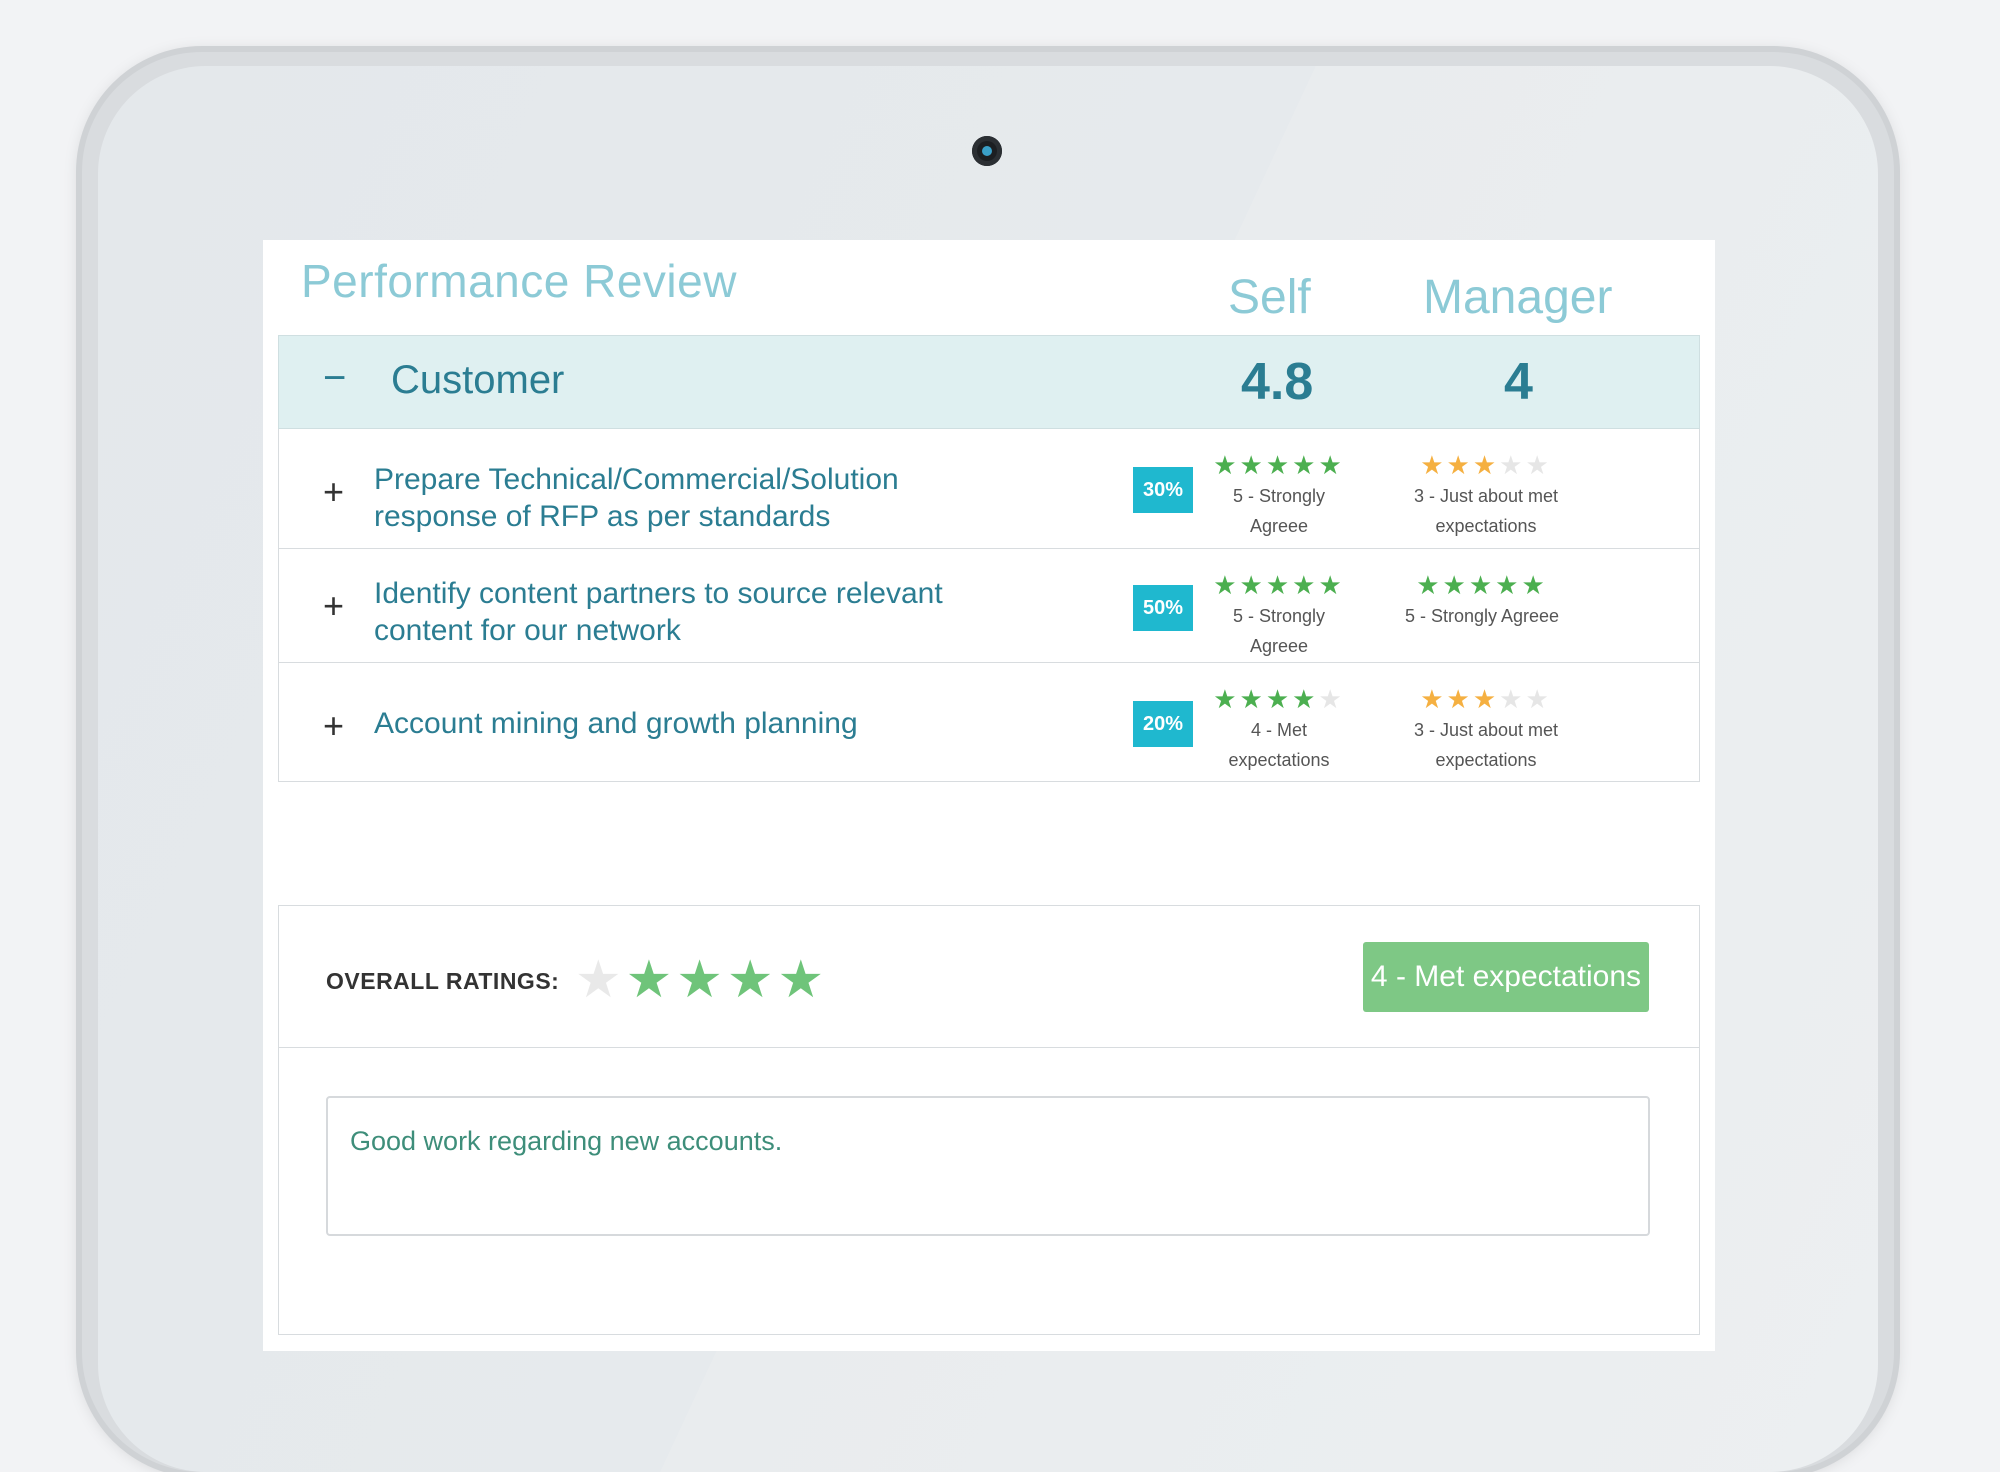  Describe the element at coordinates (1277, 382) in the screenshot. I see `section-self-score: 4.8` at that location.